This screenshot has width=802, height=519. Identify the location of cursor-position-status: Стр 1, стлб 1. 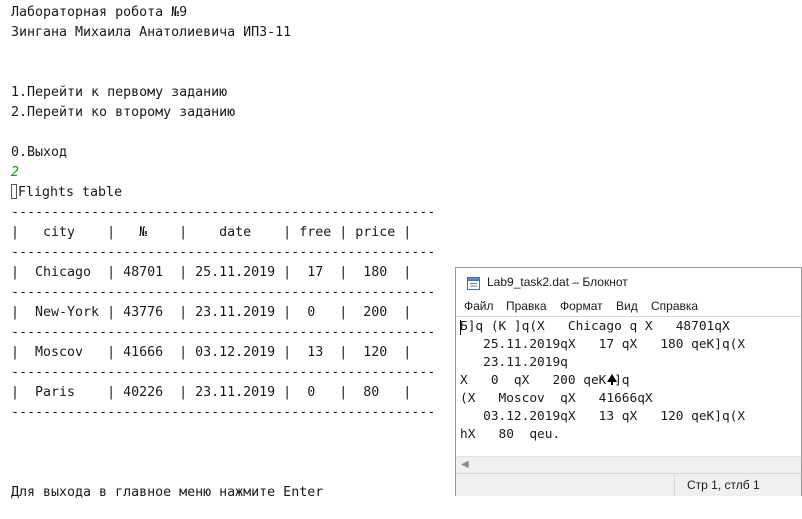
(723, 485).